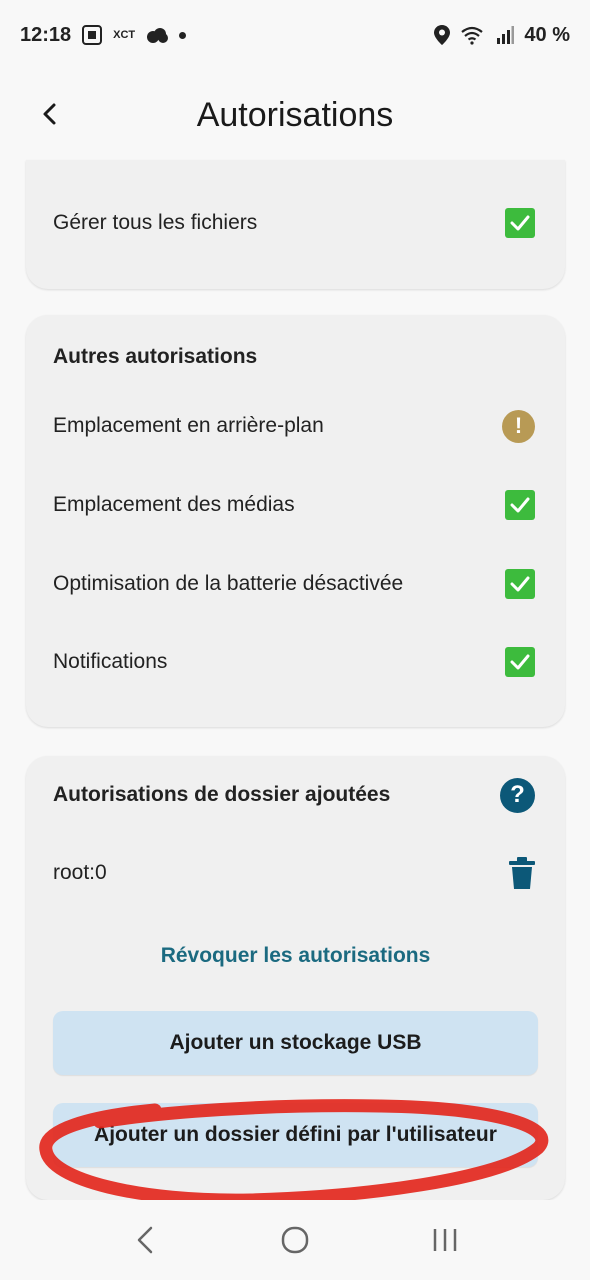 This screenshot has height=1280, width=590. I want to click on folder-name: root:0, so click(80, 872).